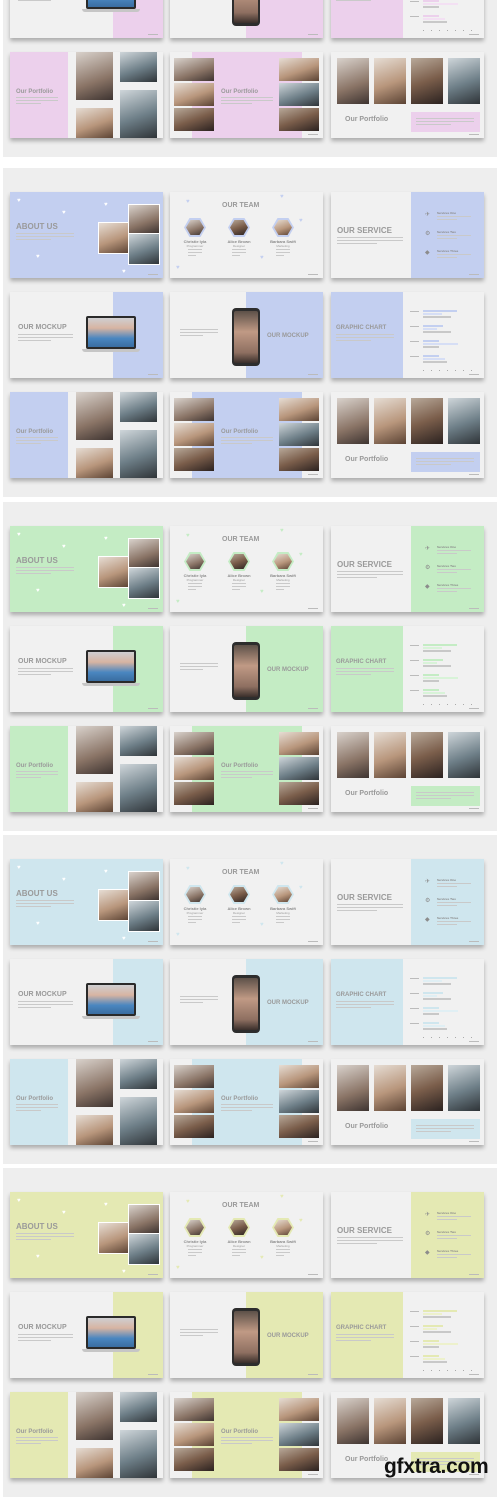 The image size is (500, 1501). What do you see at coordinates (34, 1099) in the screenshot?
I see `slide-title: Our Portfolio` at bounding box center [34, 1099].